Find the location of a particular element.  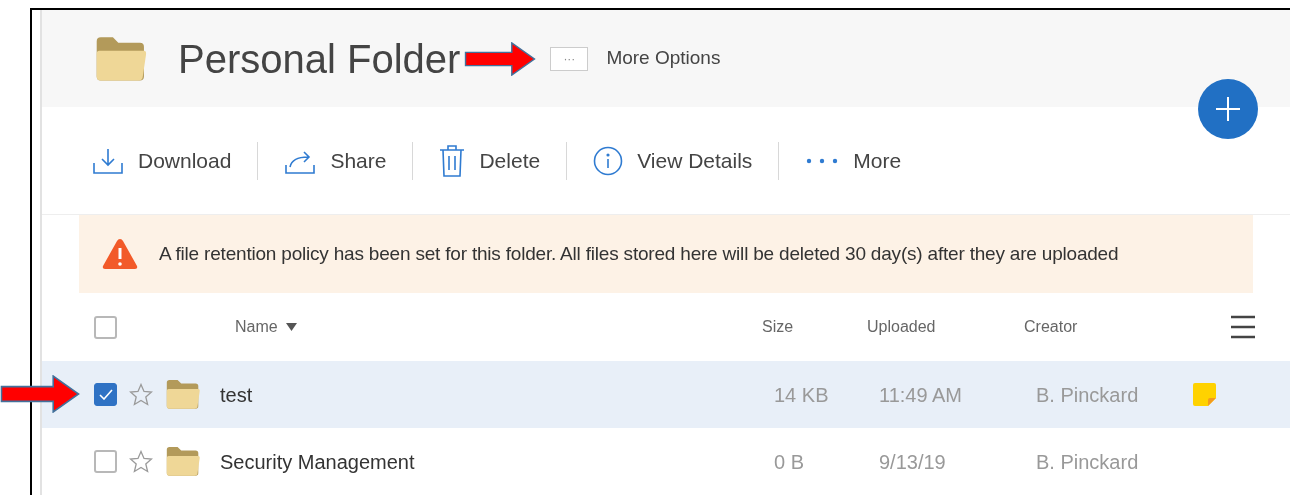

upload-date: 11:49 AM is located at coordinates (921, 394).